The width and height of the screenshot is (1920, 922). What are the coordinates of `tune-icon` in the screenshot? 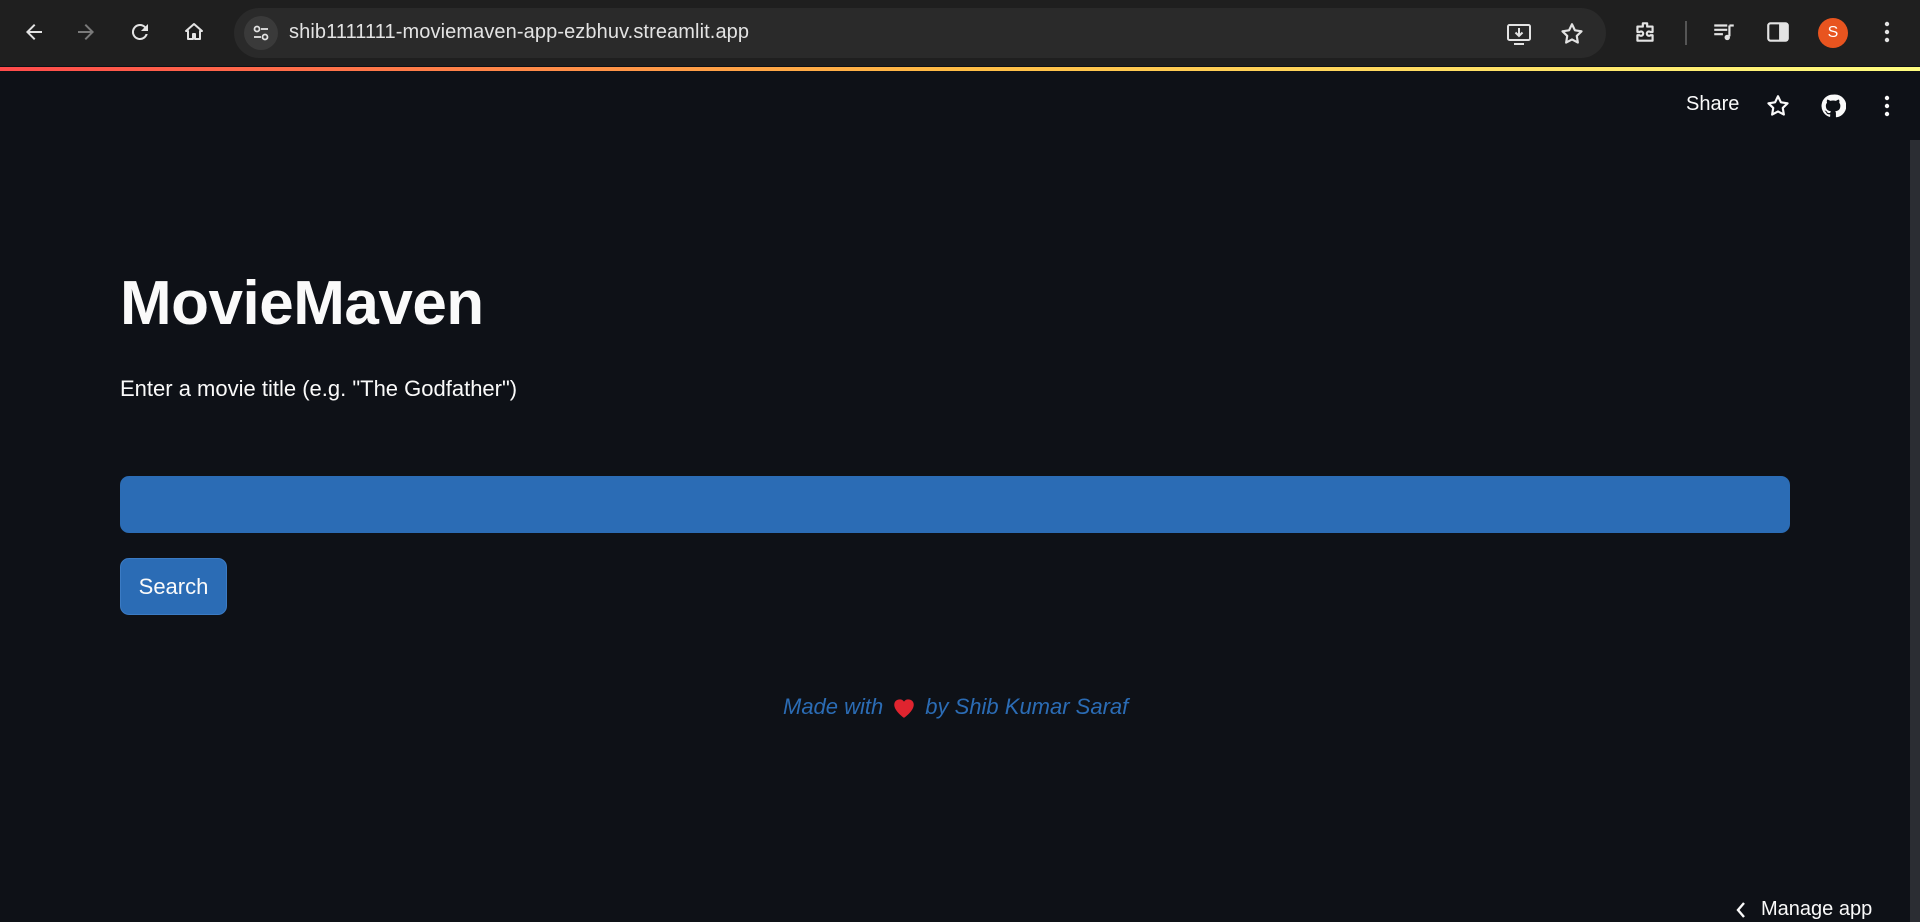 It's located at (261, 33).